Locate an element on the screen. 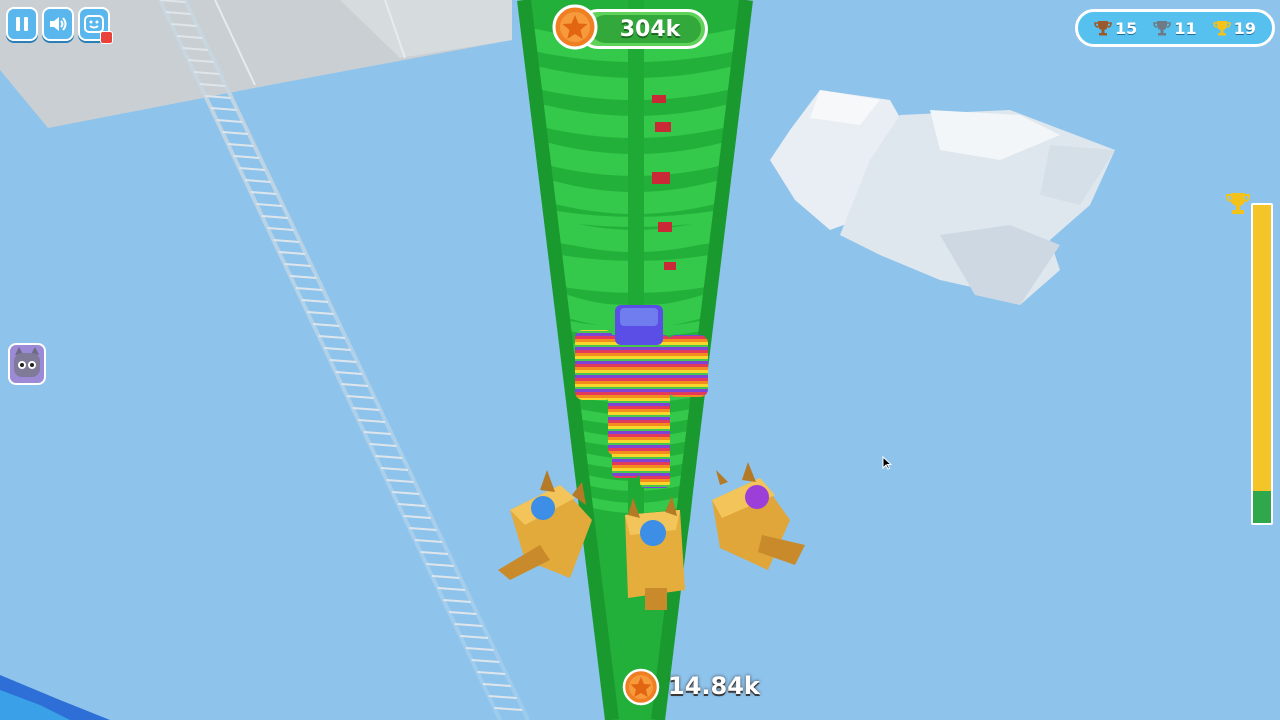  height-progress-bar is located at coordinates (1262, 364).